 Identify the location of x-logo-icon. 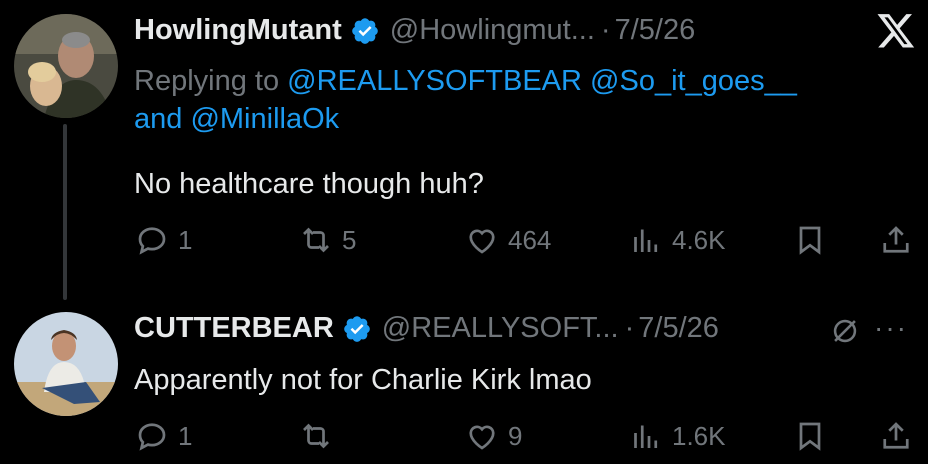
(896, 30).